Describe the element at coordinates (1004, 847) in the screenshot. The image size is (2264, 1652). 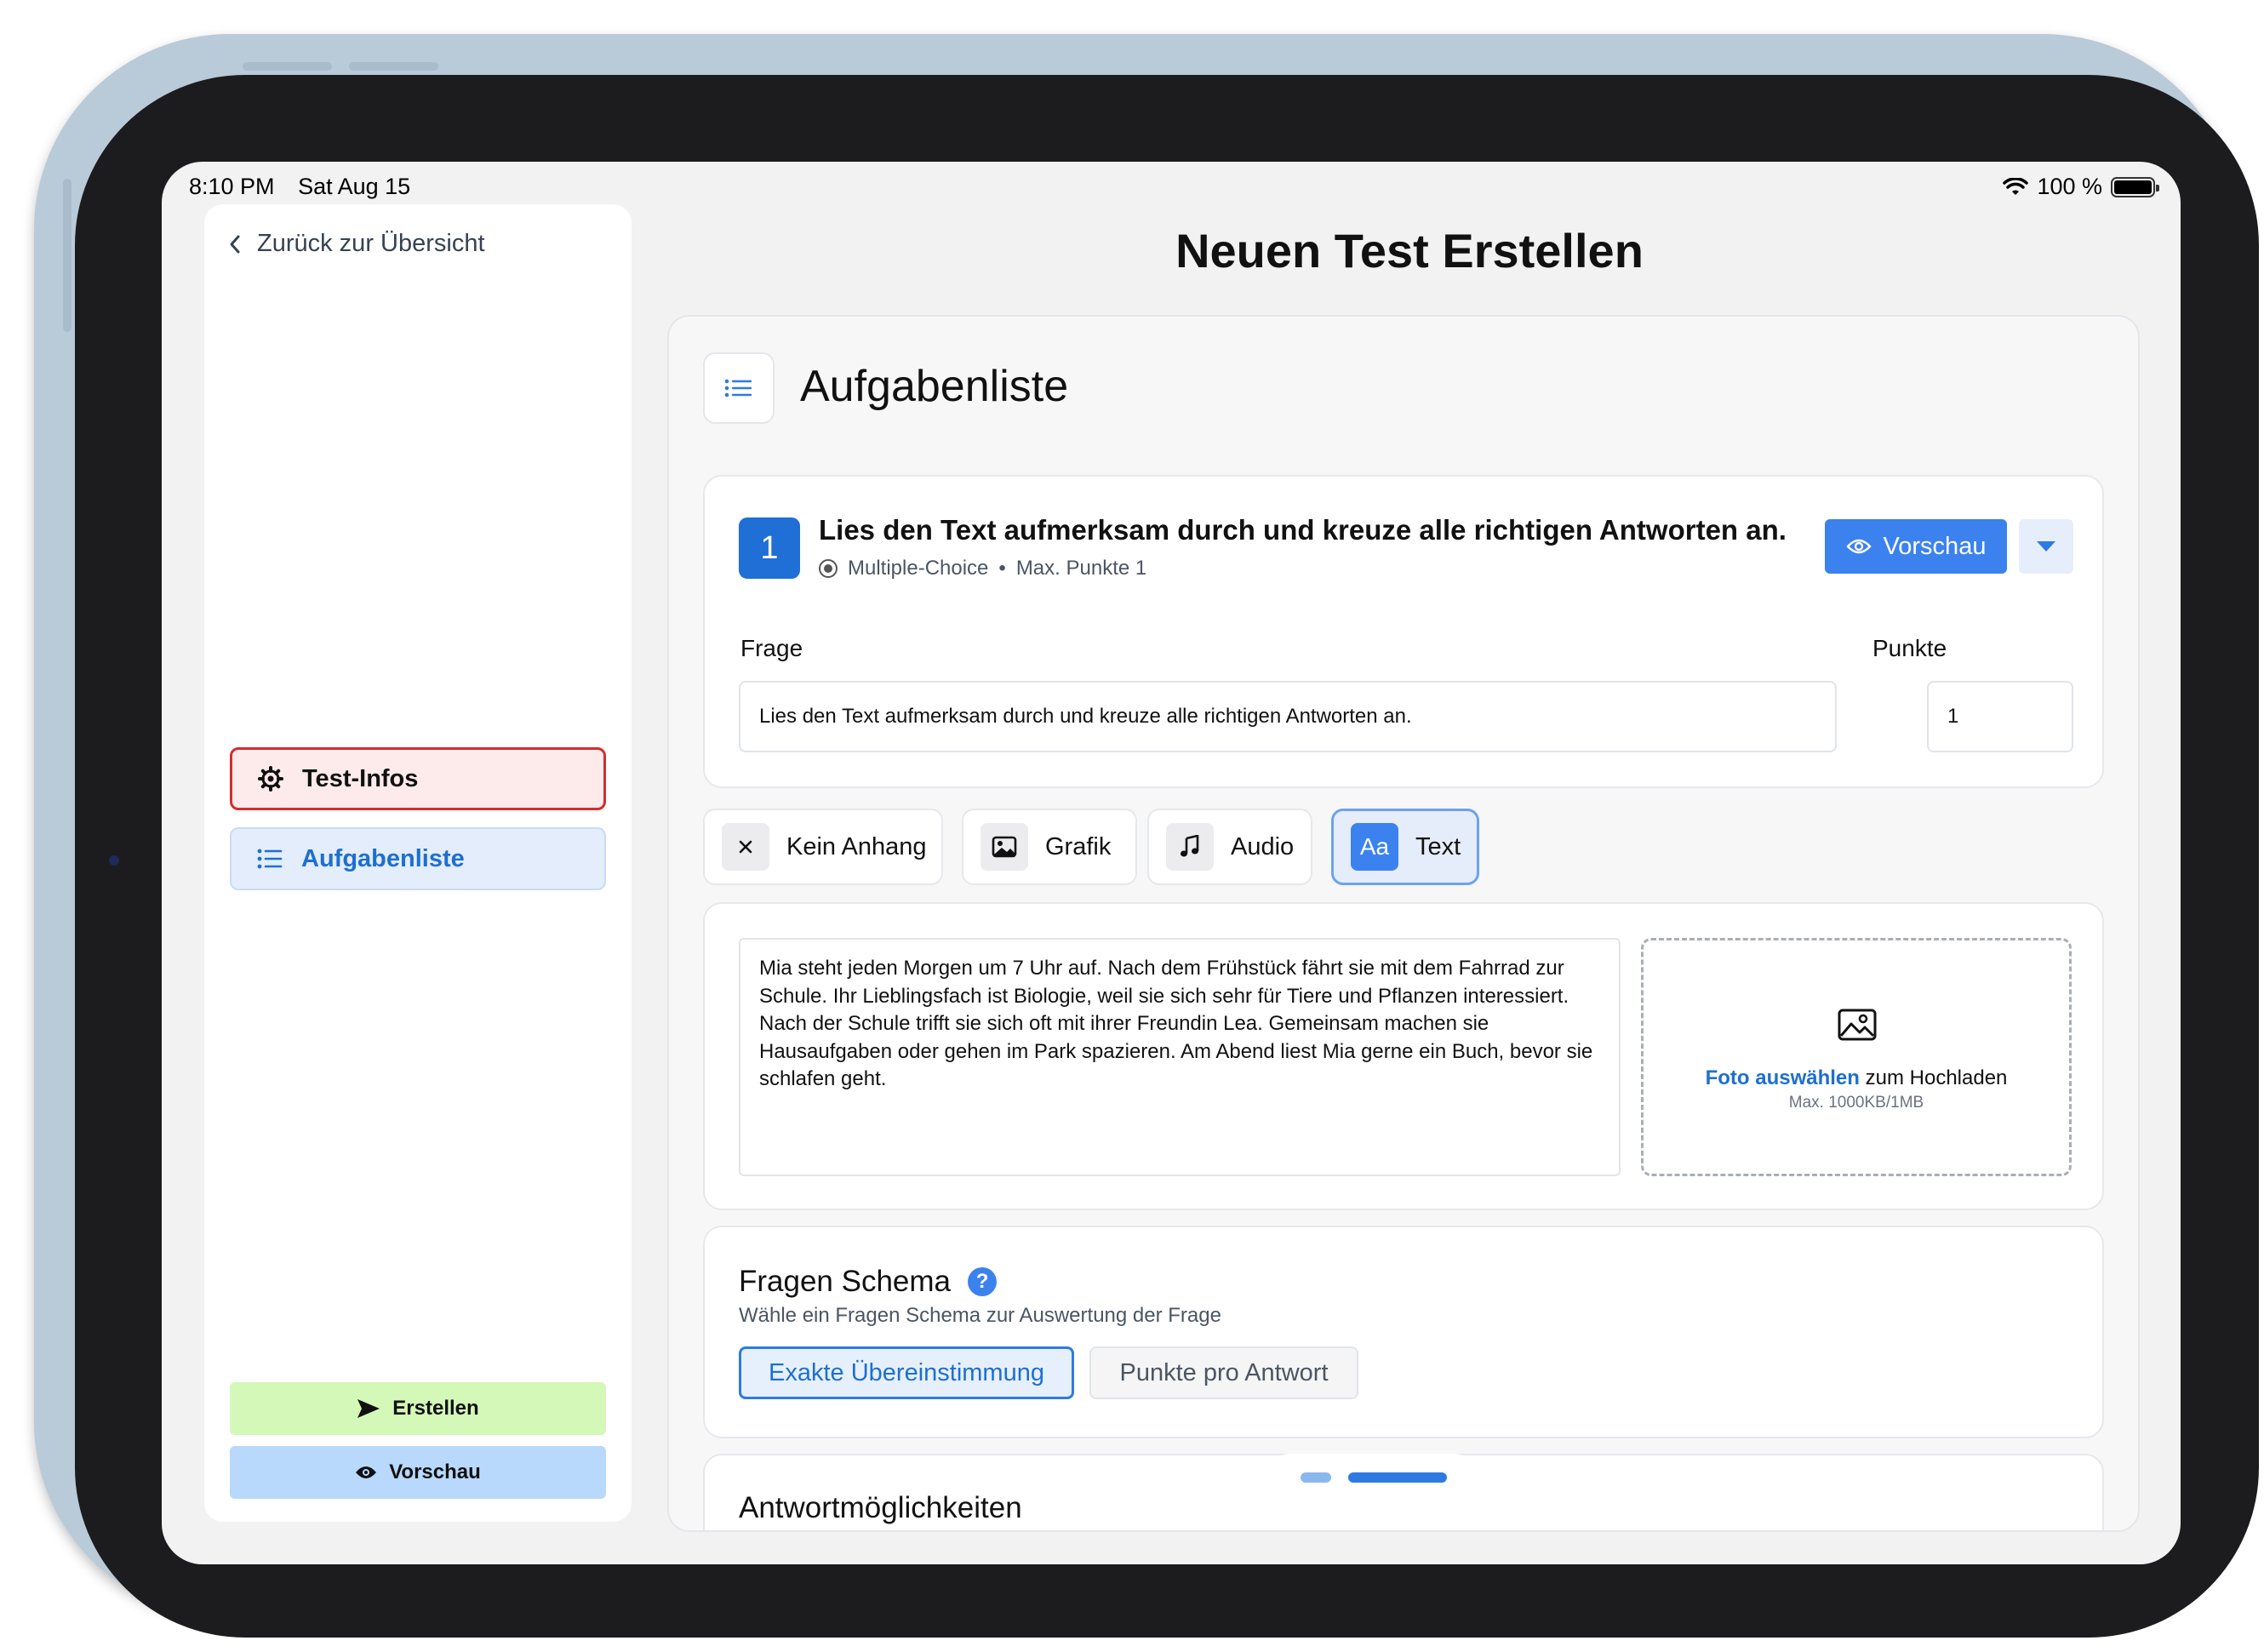
I see `image-icon` at that location.